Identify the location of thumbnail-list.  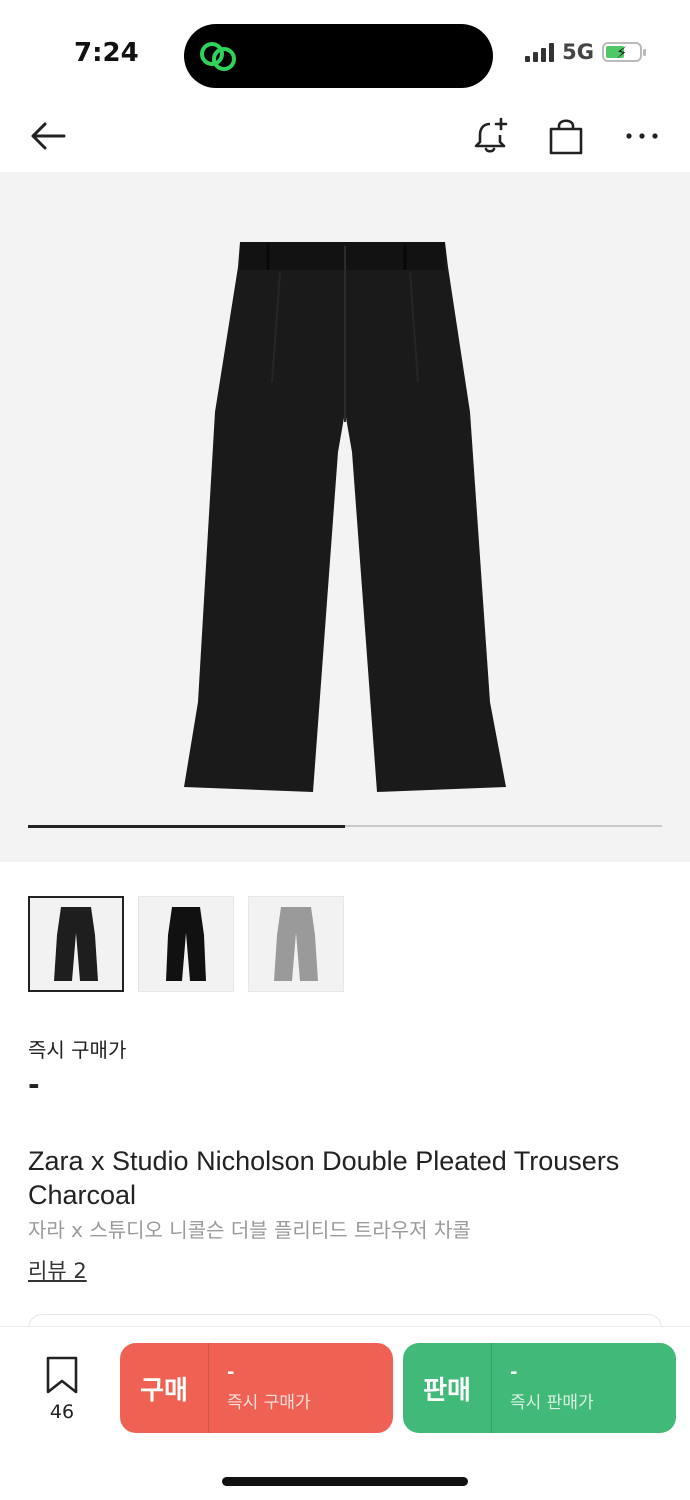
(186, 944).